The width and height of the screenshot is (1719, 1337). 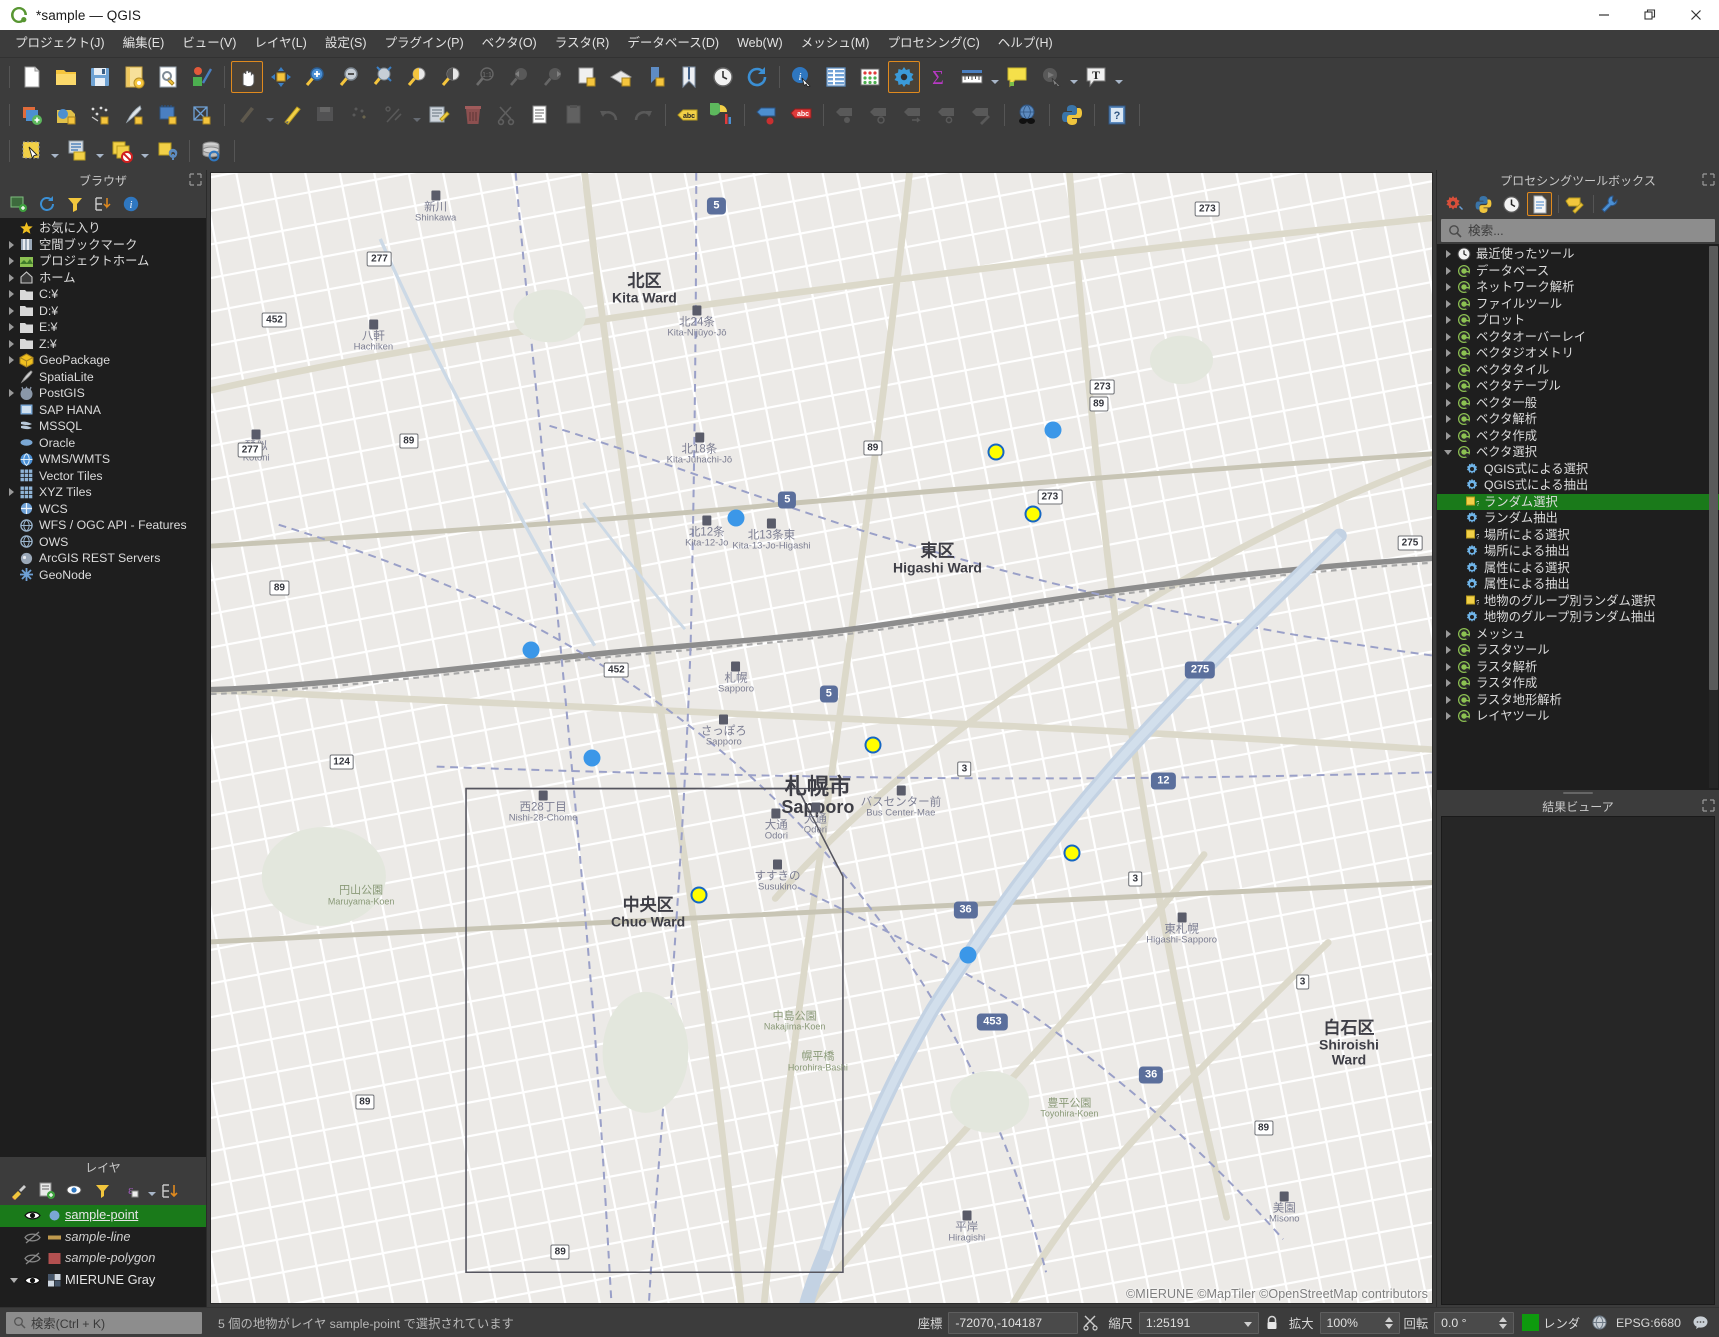 I want to click on messages-icon, so click(x=1700, y=1323).